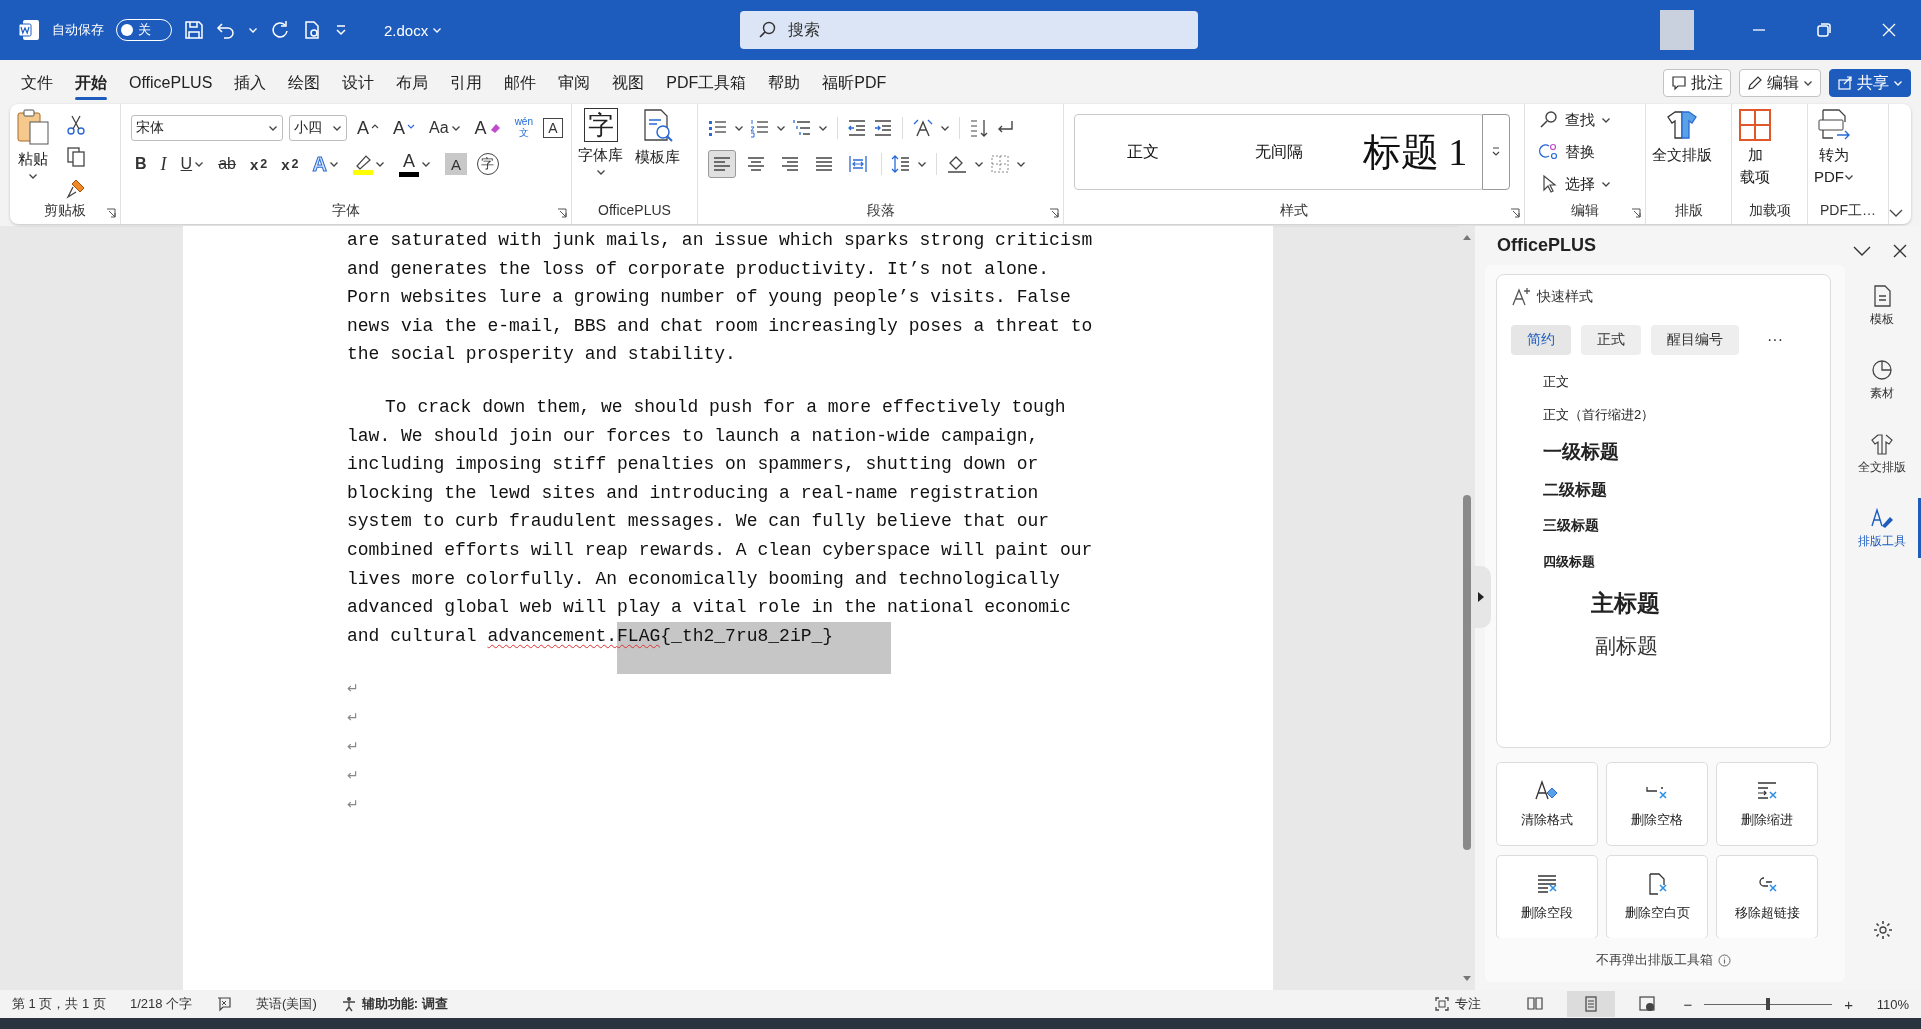  What do you see at coordinates (1571, 526) in the screenshot?
I see `style-option: 三级标题` at bounding box center [1571, 526].